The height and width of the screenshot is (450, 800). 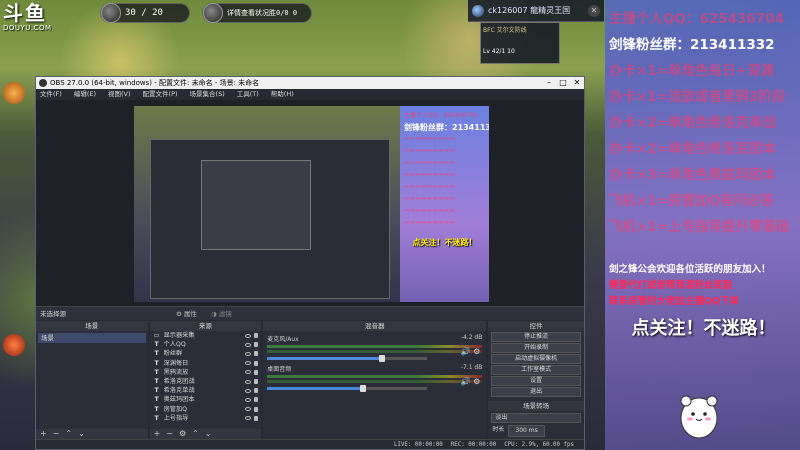 I want to click on properties-button: ⚙ 属性, so click(x=186, y=314).